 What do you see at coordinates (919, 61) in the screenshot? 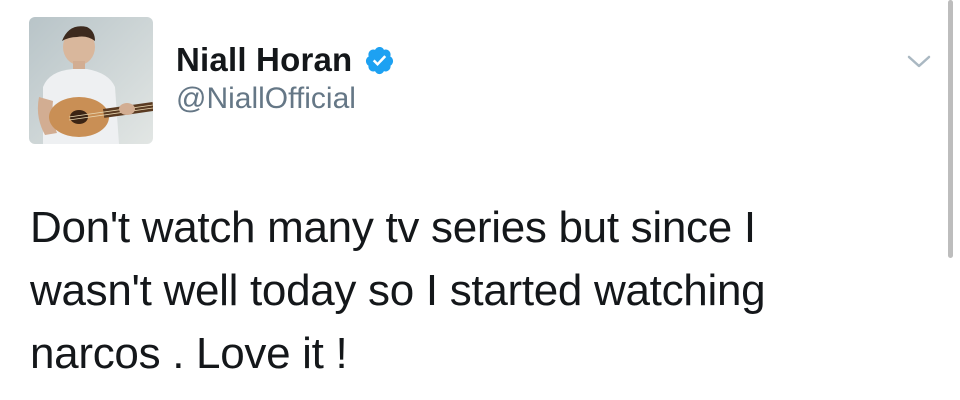
I see `chevron-down-icon` at bounding box center [919, 61].